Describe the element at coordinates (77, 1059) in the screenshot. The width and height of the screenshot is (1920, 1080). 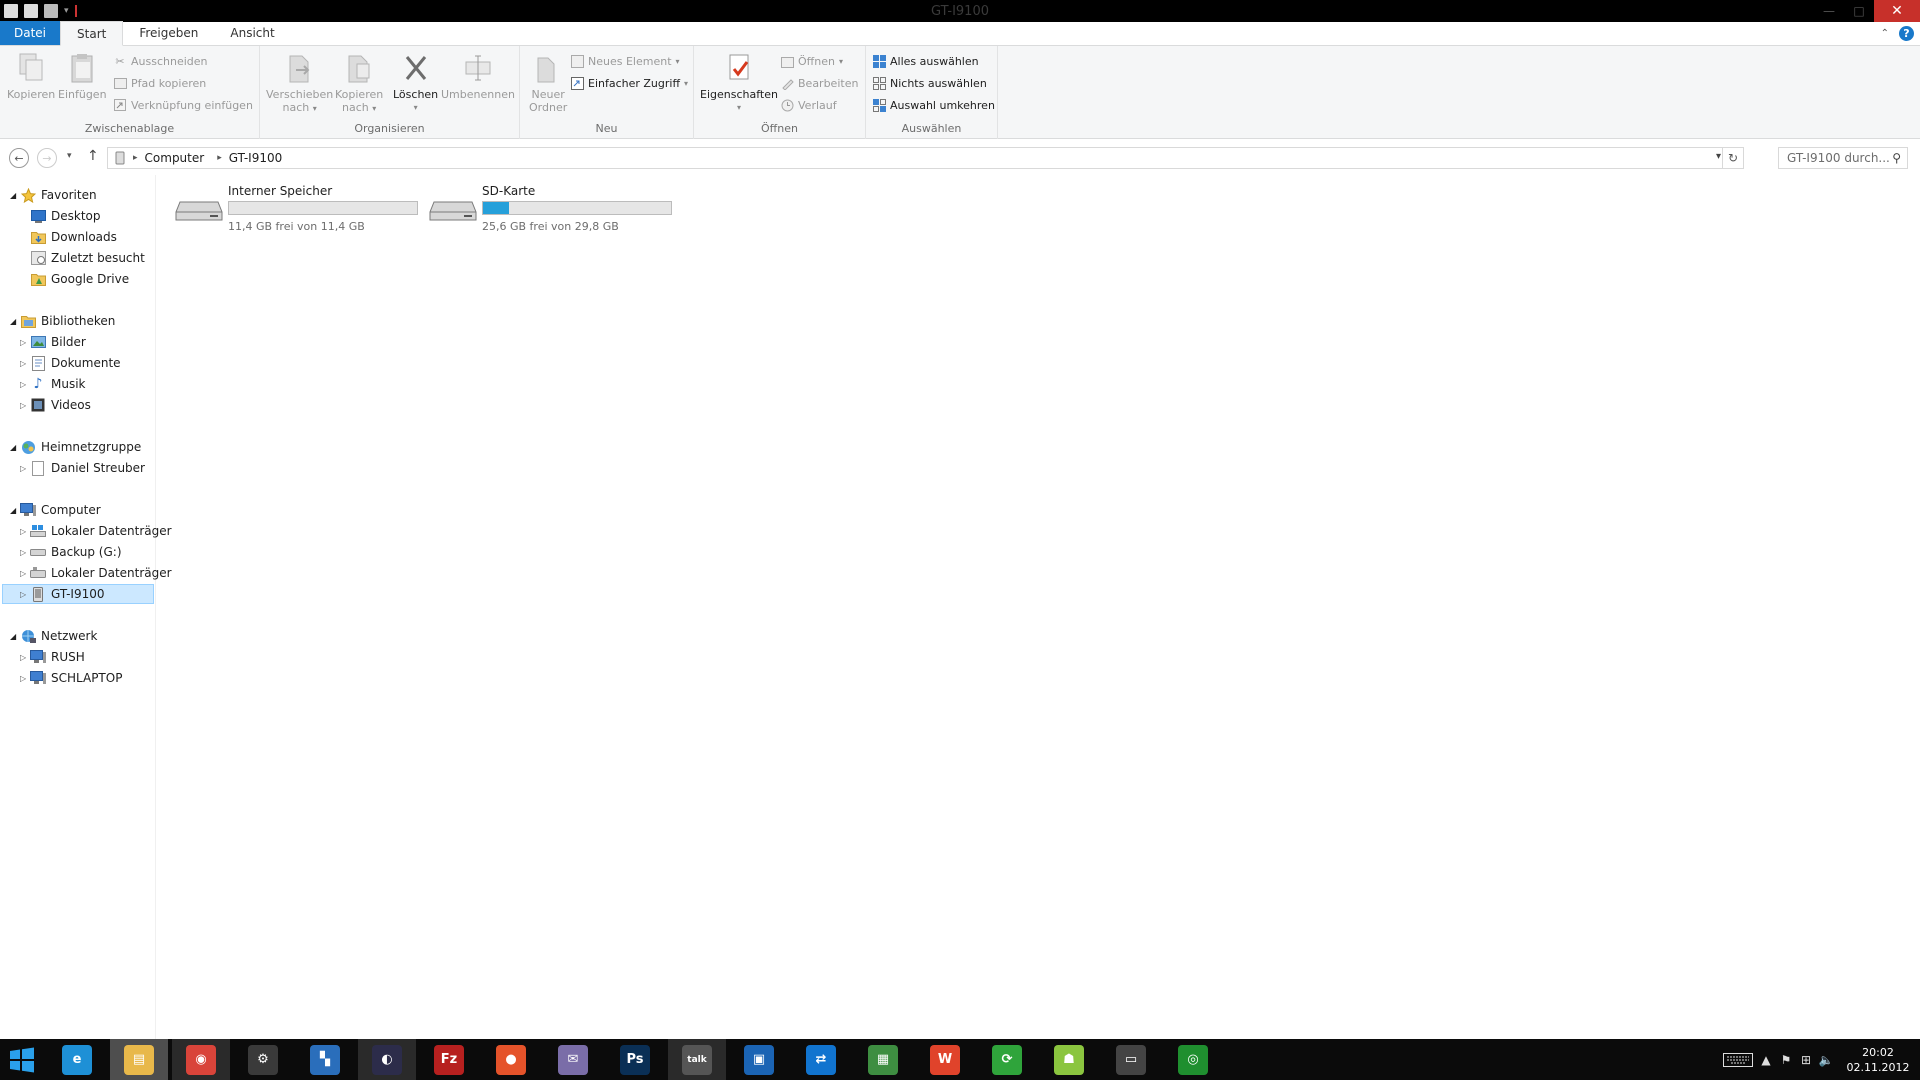
I see `taskbar-app-ie: e` at that location.